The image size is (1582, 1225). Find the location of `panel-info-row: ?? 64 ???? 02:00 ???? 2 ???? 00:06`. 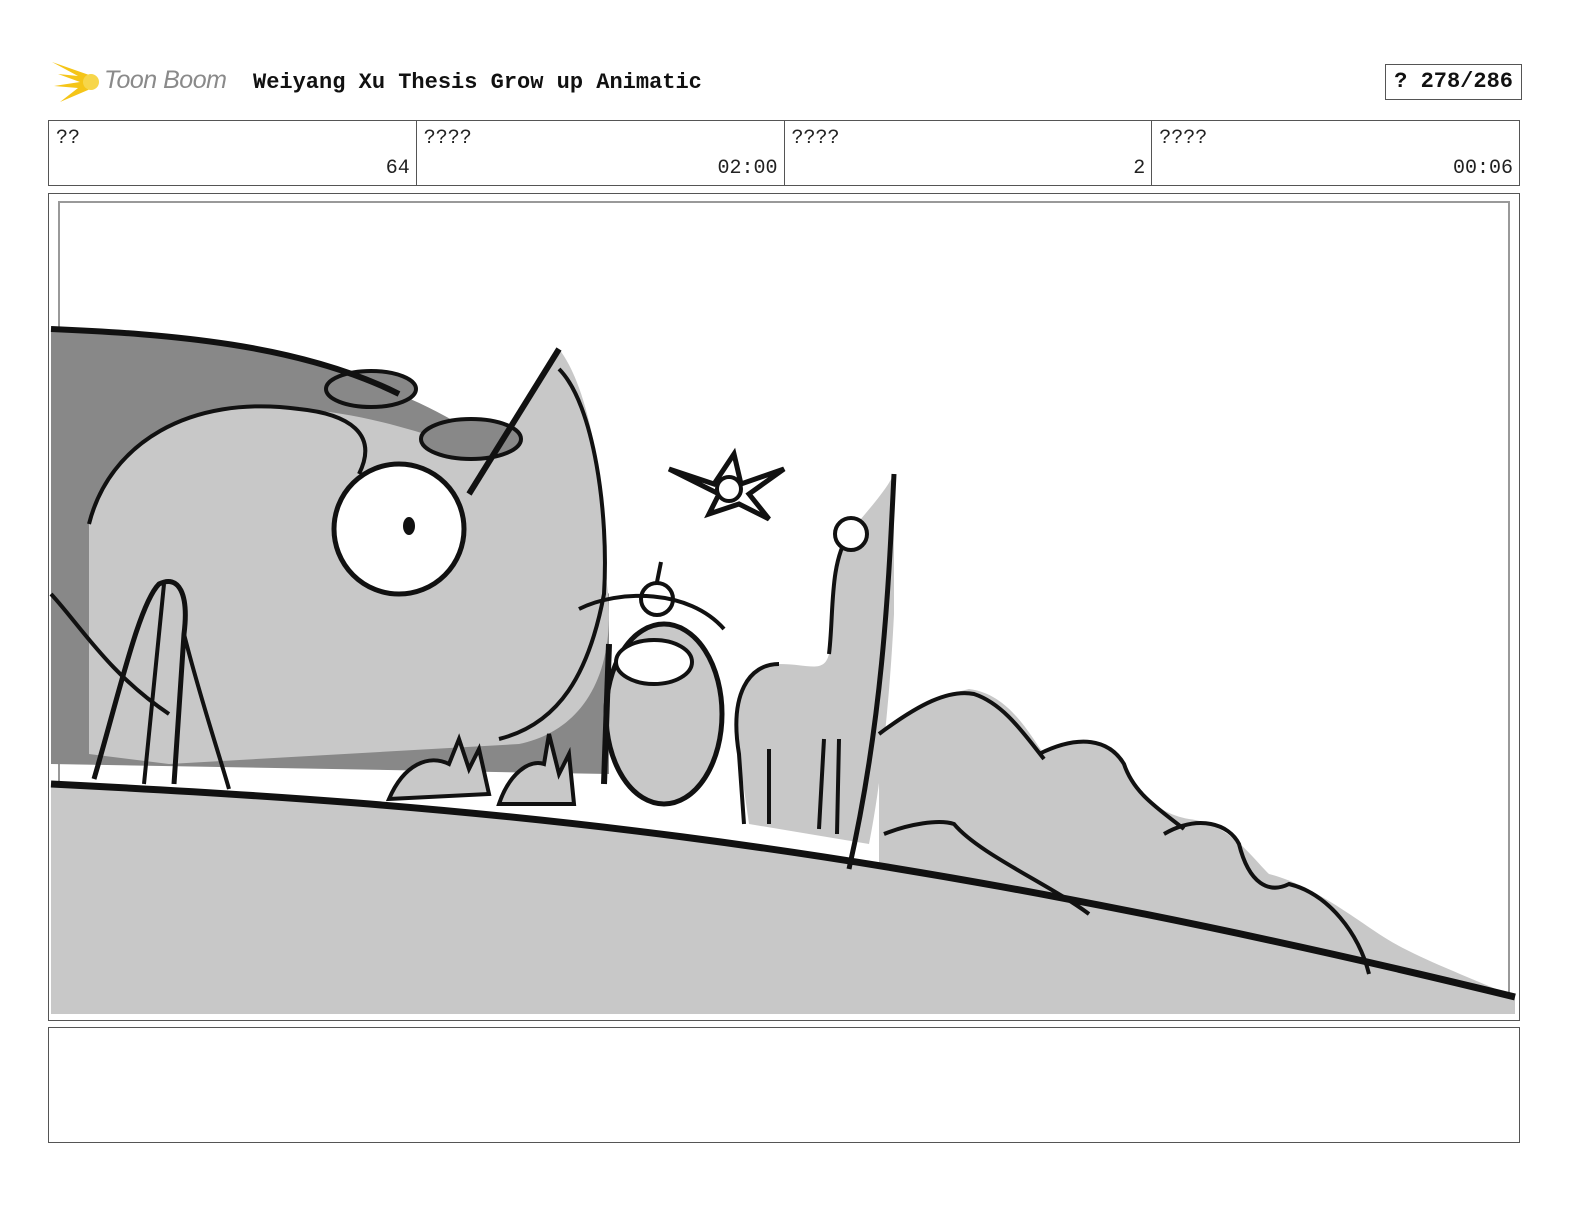

panel-info-row: ?? 64 ???? 02:00 ???? 2 ???? 00:06 is located at coordinates (784, 153).